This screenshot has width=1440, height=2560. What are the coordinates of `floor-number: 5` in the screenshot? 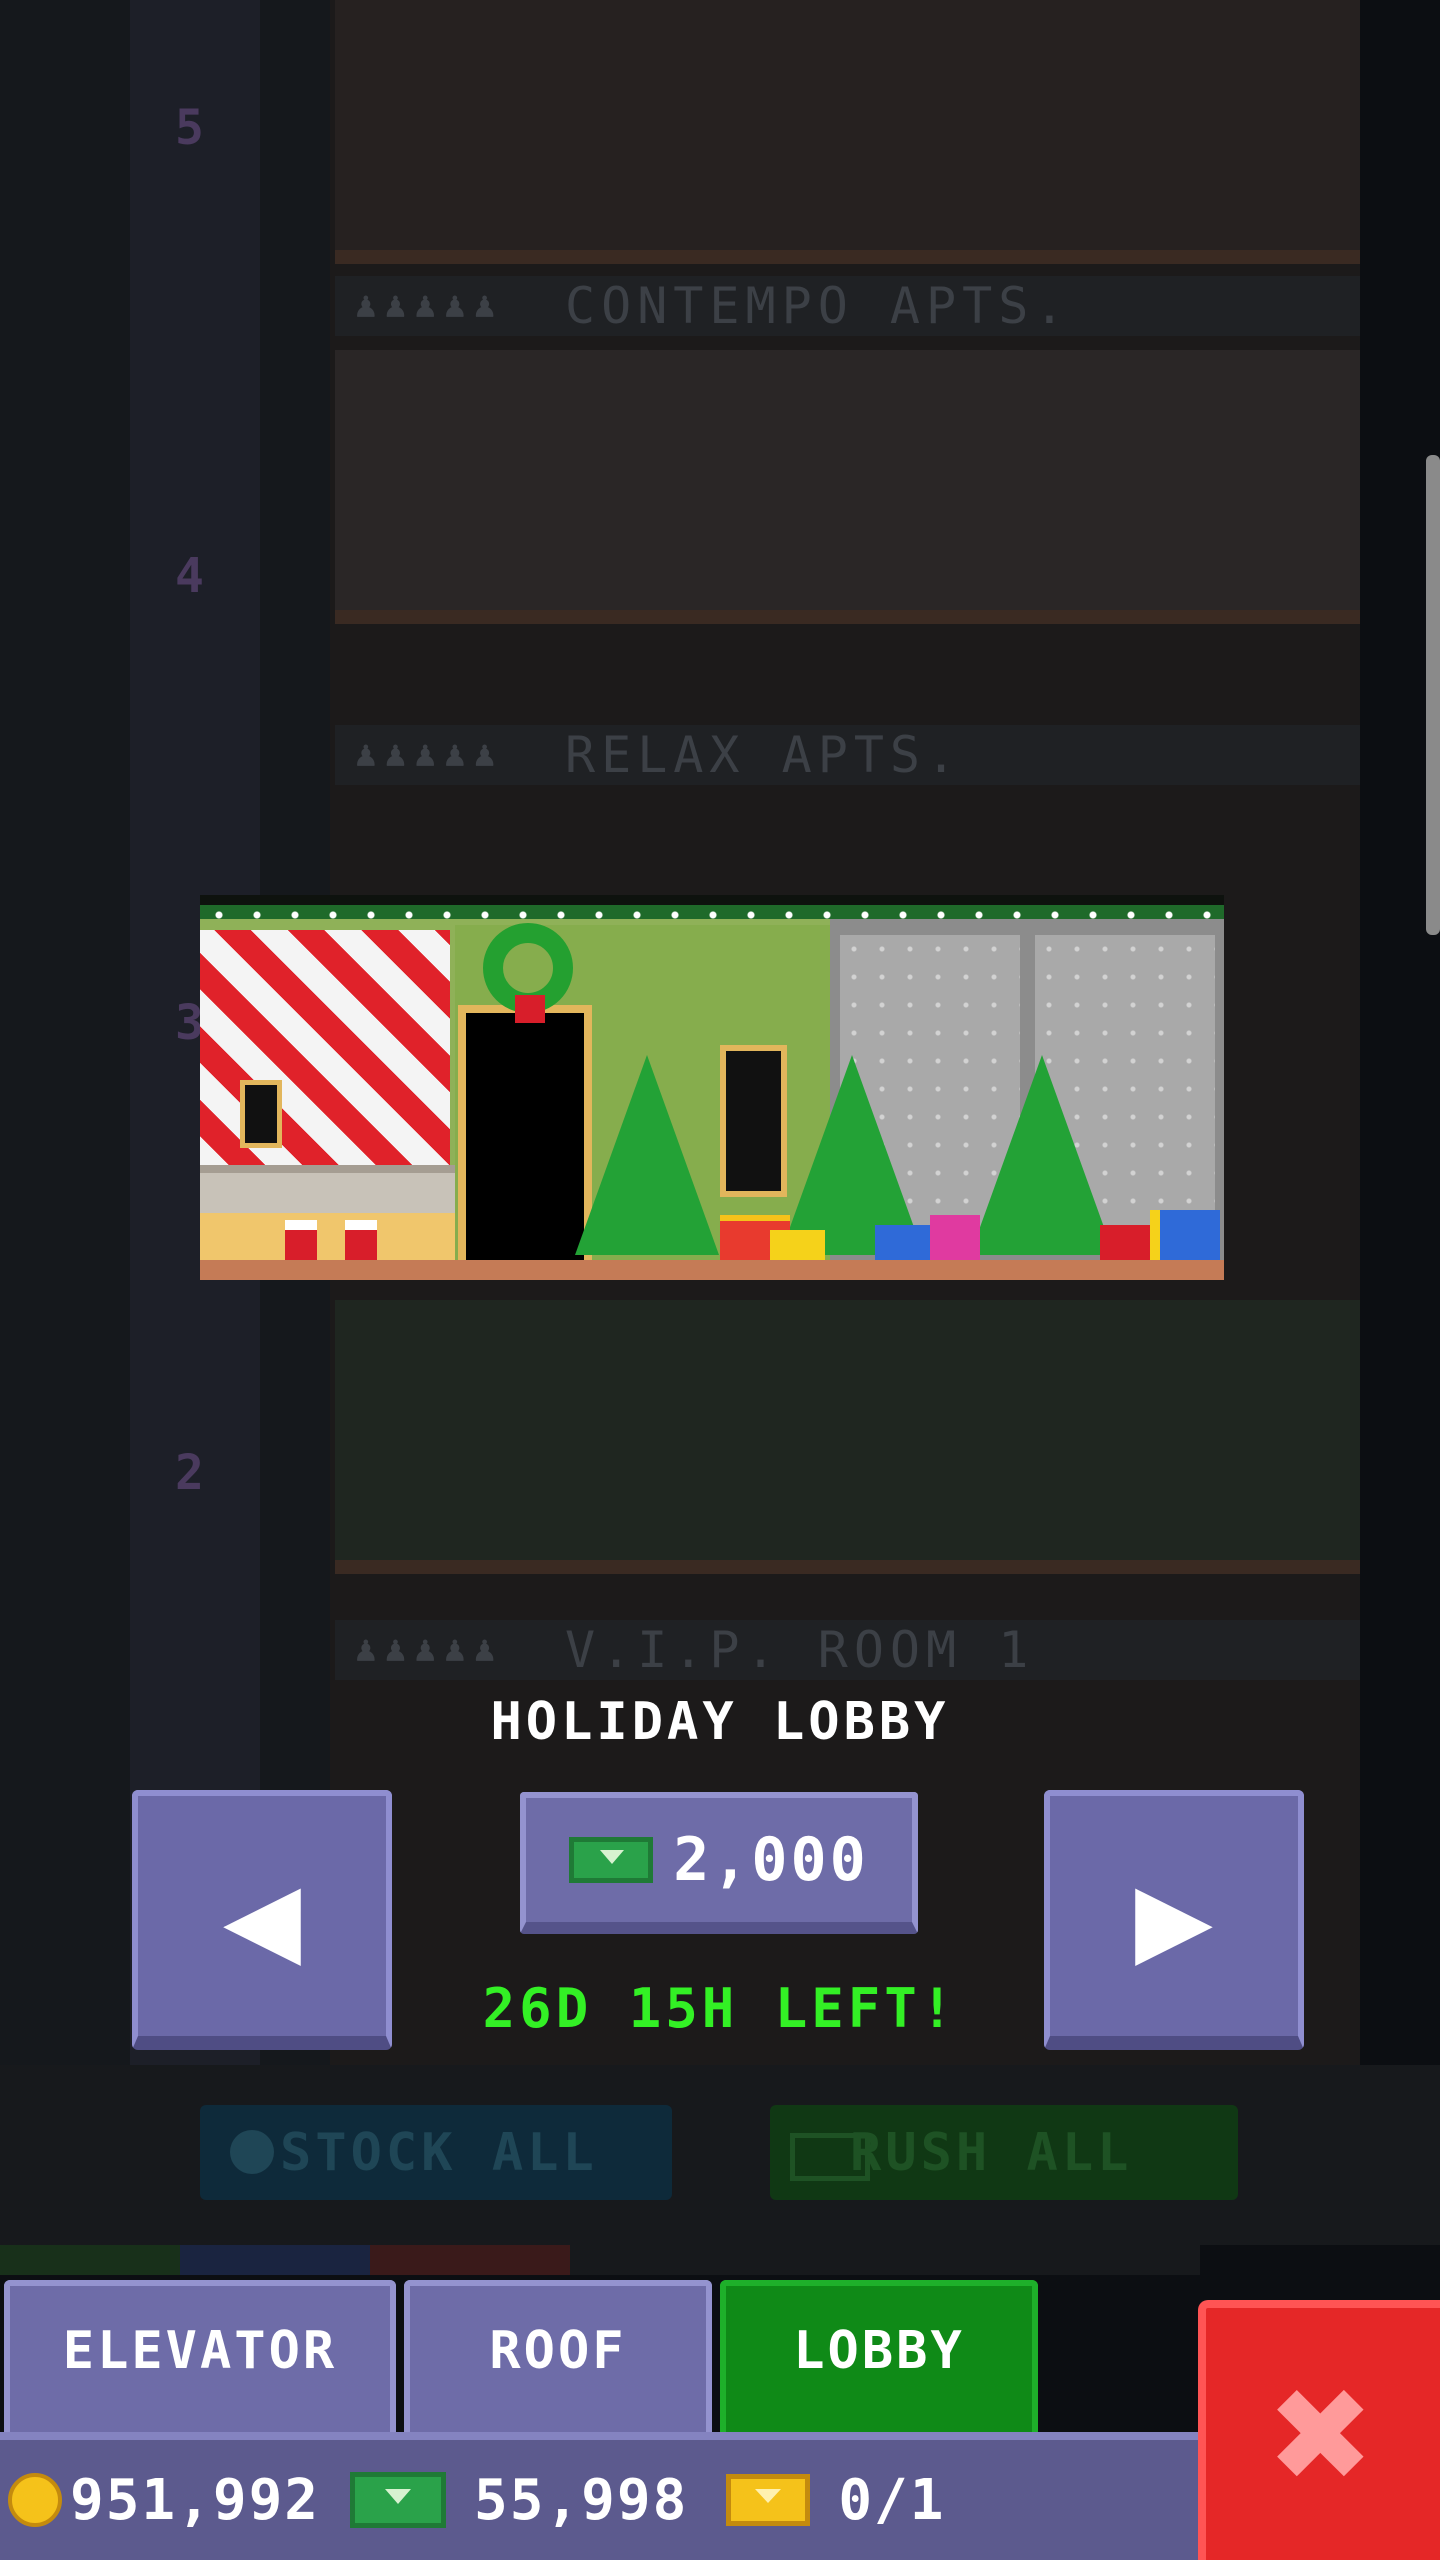 It's located at (189, 128).